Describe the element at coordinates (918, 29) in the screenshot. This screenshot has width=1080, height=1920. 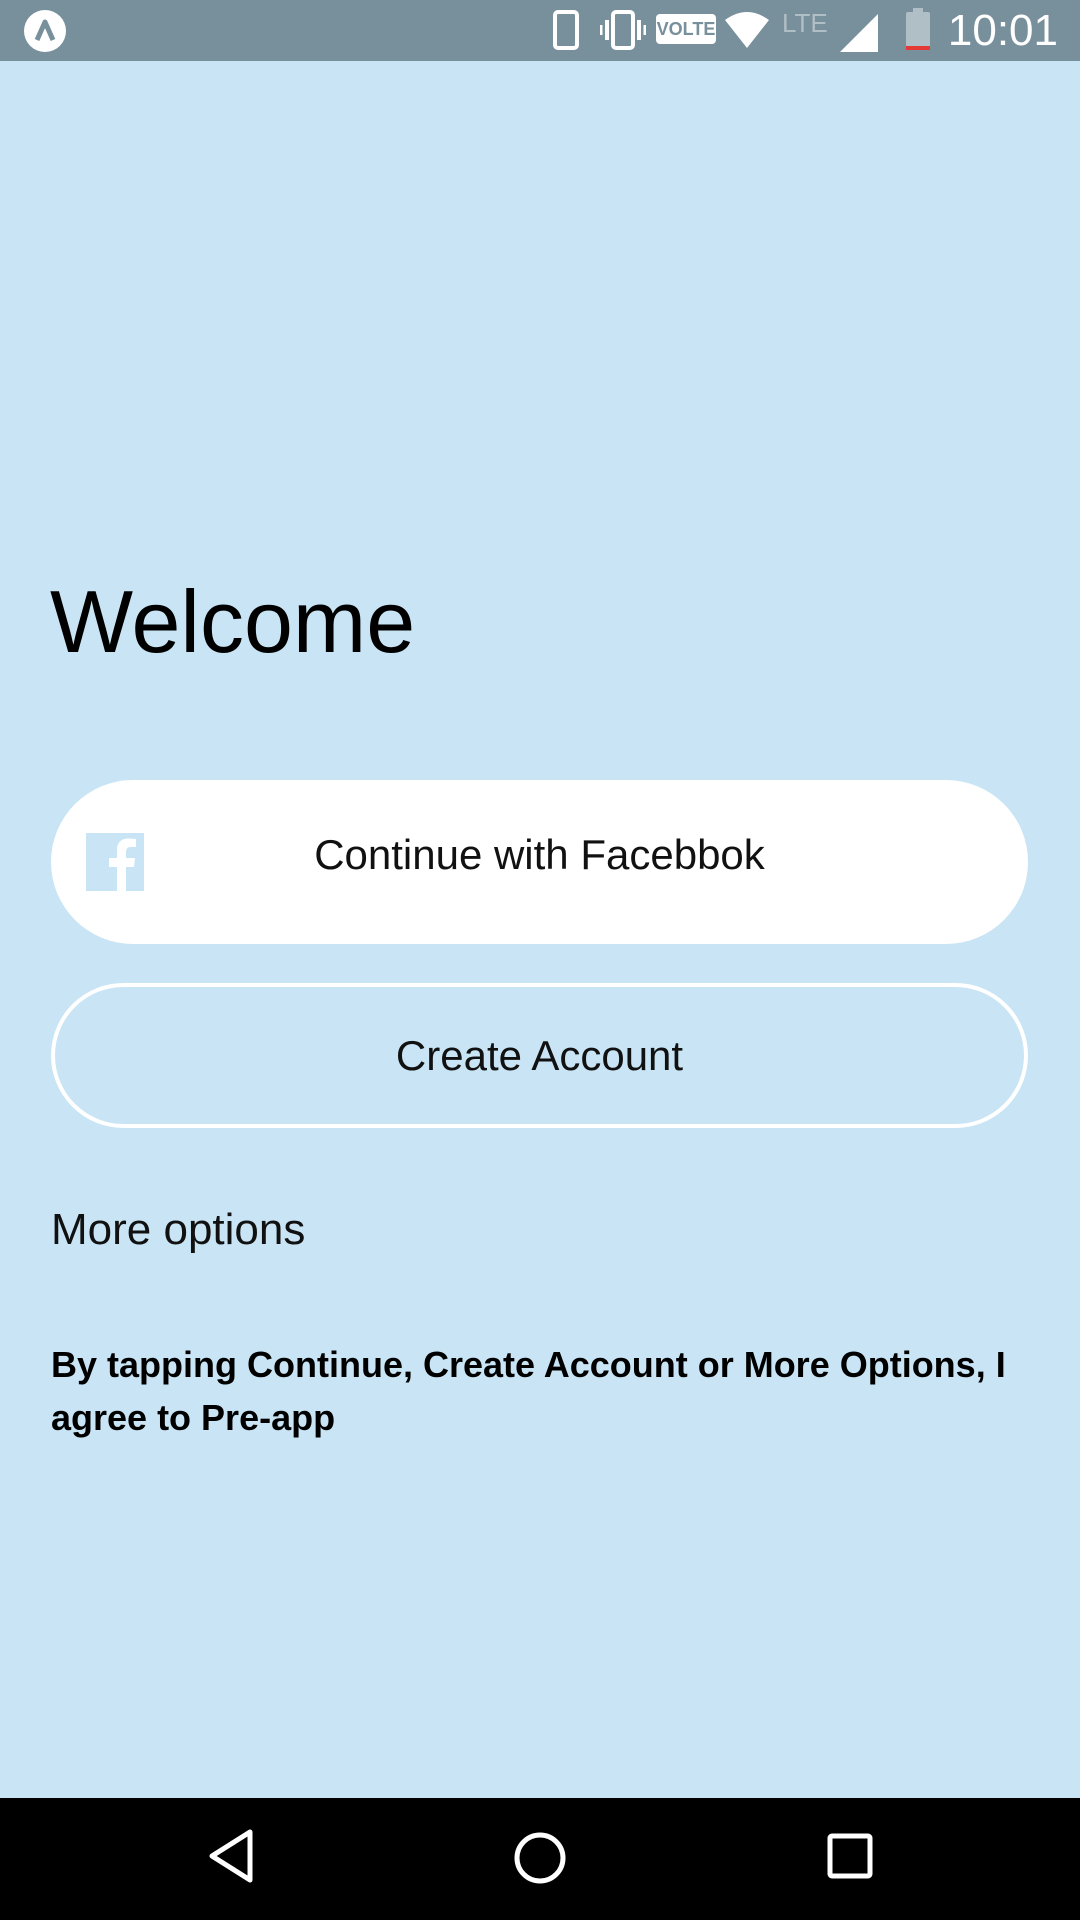
I see `battery-icon` at that location.